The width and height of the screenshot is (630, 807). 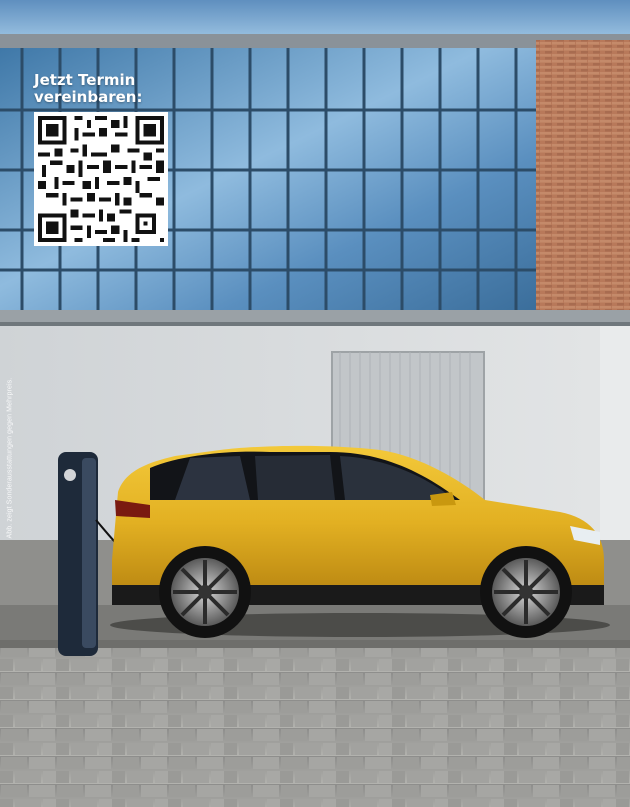 I want to click on promo-title: Jetzt Termin vereinbaren:, so click(x=104, y=89).